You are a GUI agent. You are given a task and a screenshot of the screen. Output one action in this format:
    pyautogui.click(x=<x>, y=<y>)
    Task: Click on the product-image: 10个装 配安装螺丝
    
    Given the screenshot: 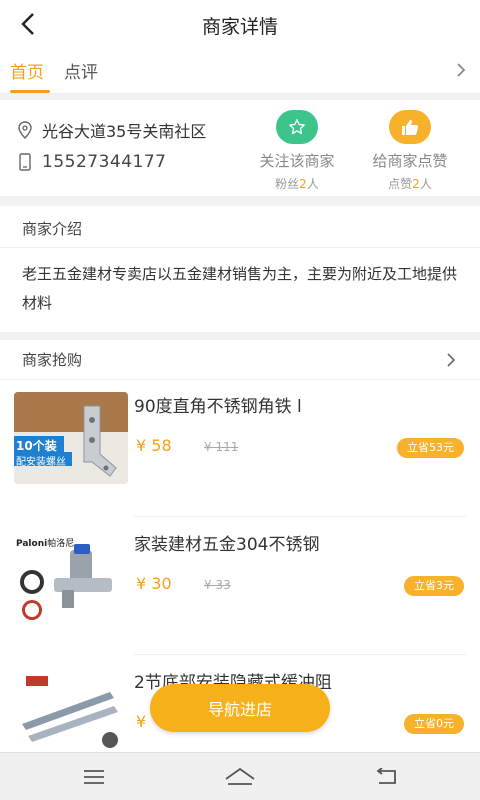 What is the action you would take?
    pyautogui.click(x=71, y=438)
    